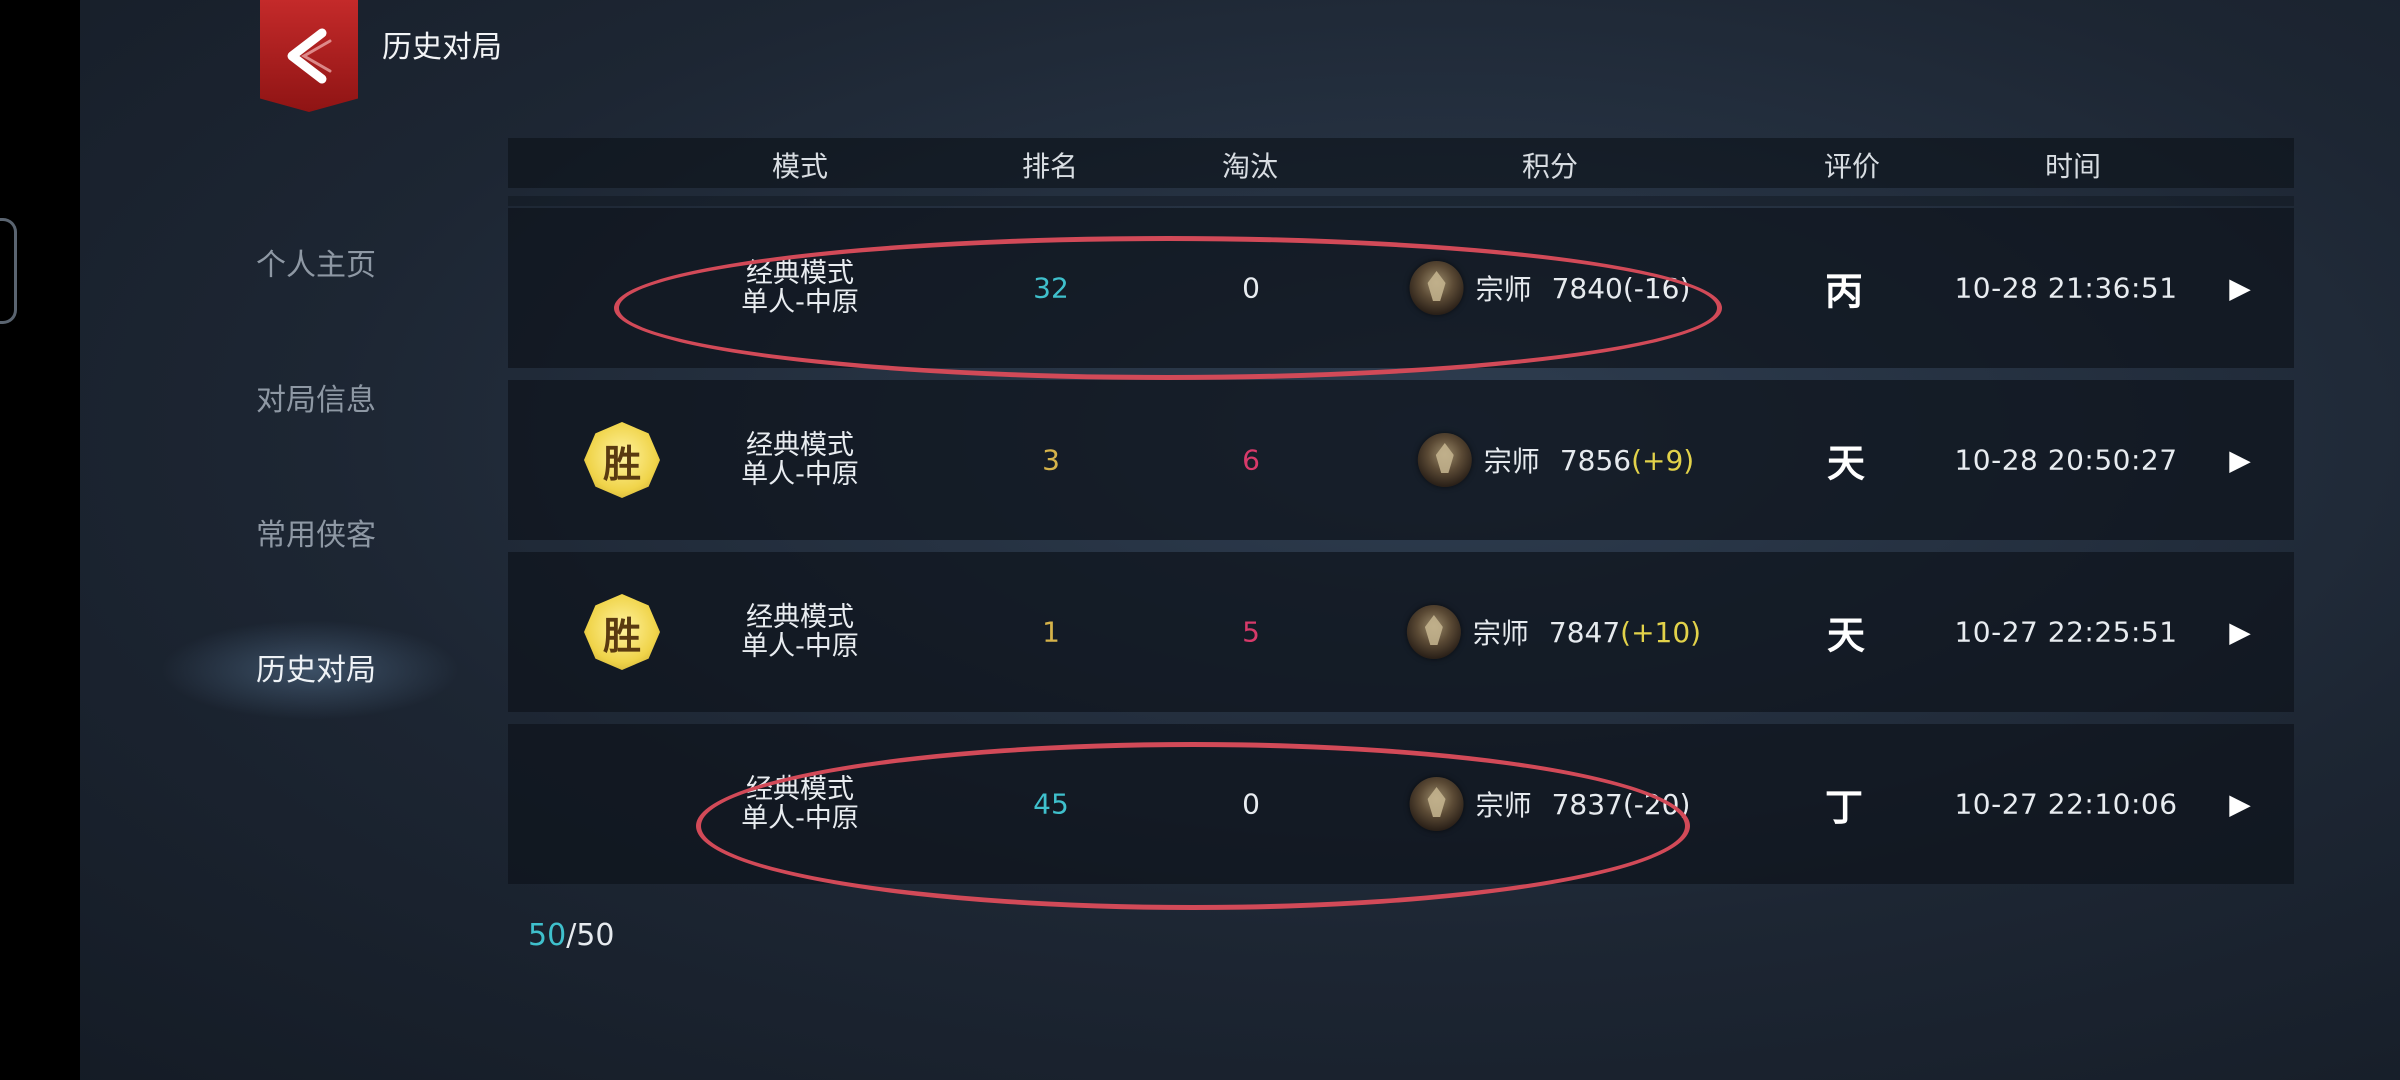 The height and width of the screenshot is (1080, 2400). I want to click on left-black-strip, so click(40, 540).